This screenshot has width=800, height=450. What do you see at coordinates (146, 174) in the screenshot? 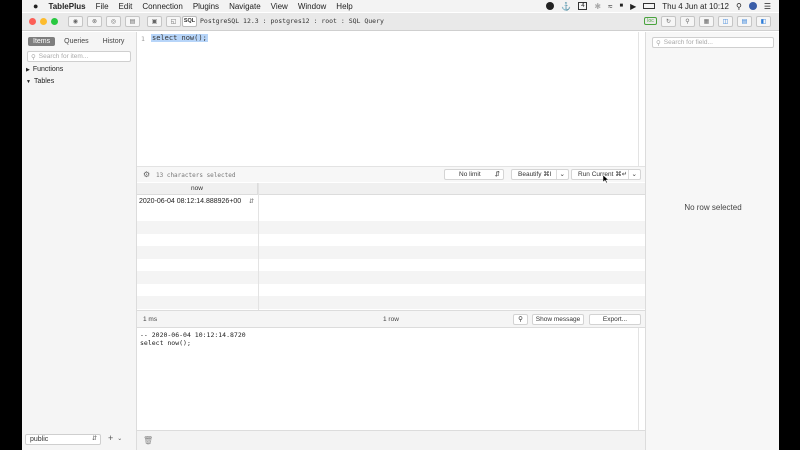
I see `gear-icon: ⚙` at bounding box center [146, 174].